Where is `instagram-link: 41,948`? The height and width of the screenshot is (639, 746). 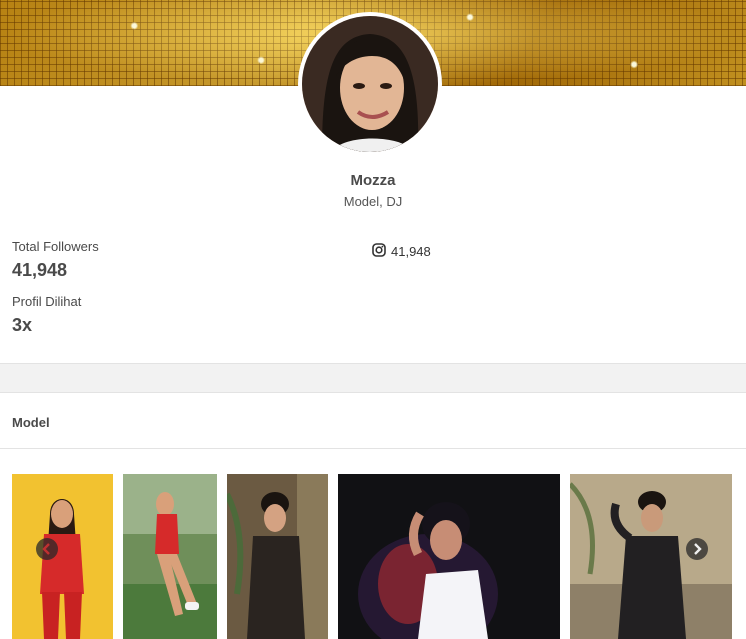 instagram-link: 41,948 is located at coordinates (401, 251).